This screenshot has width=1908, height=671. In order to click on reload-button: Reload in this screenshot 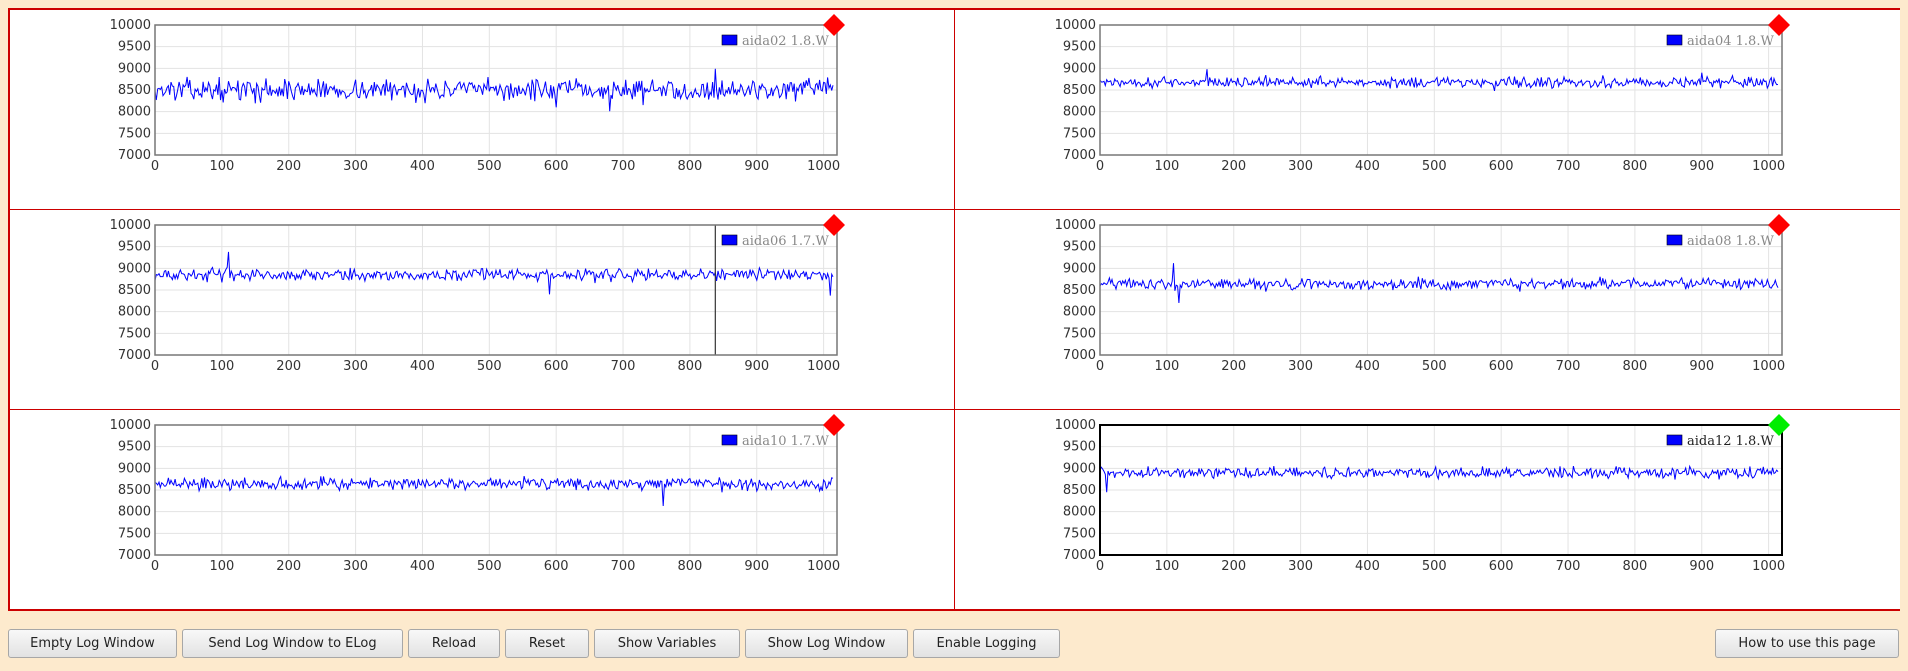, I will do `click(454, 643)`.